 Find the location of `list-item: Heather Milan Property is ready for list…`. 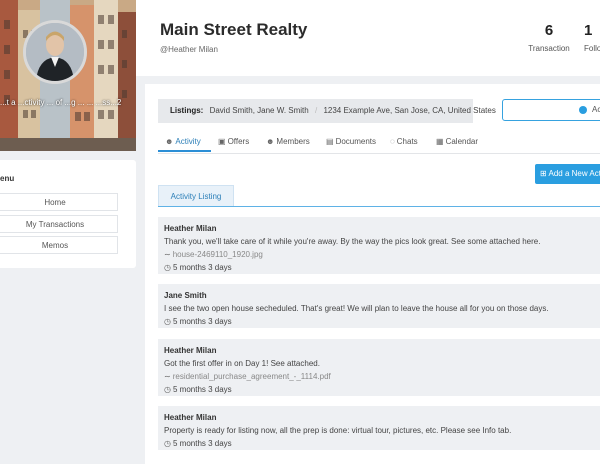

list-item: Heather Milan Property is ready for list… is located at coordinates (379, 428).